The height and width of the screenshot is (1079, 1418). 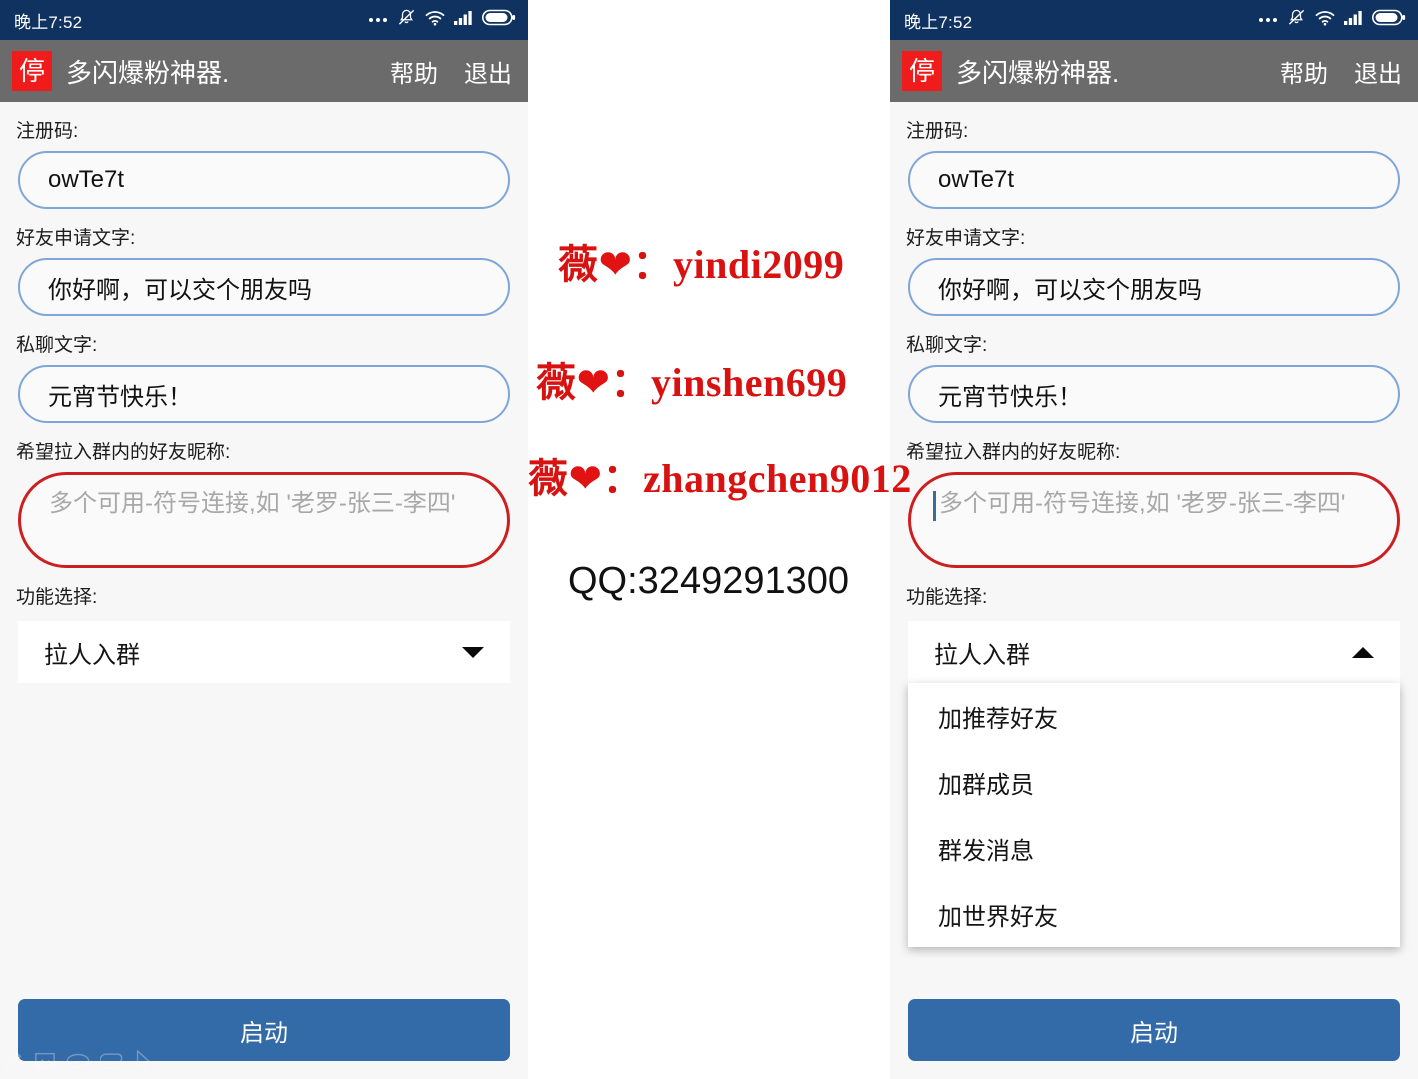 What do you see at coordinates (1142, 503) in the screenshot?
I see `nickname-placeholder-text: 多个可用-符号连接,如 '老罗-张三-李四'` at bounding box center [1142, 503].